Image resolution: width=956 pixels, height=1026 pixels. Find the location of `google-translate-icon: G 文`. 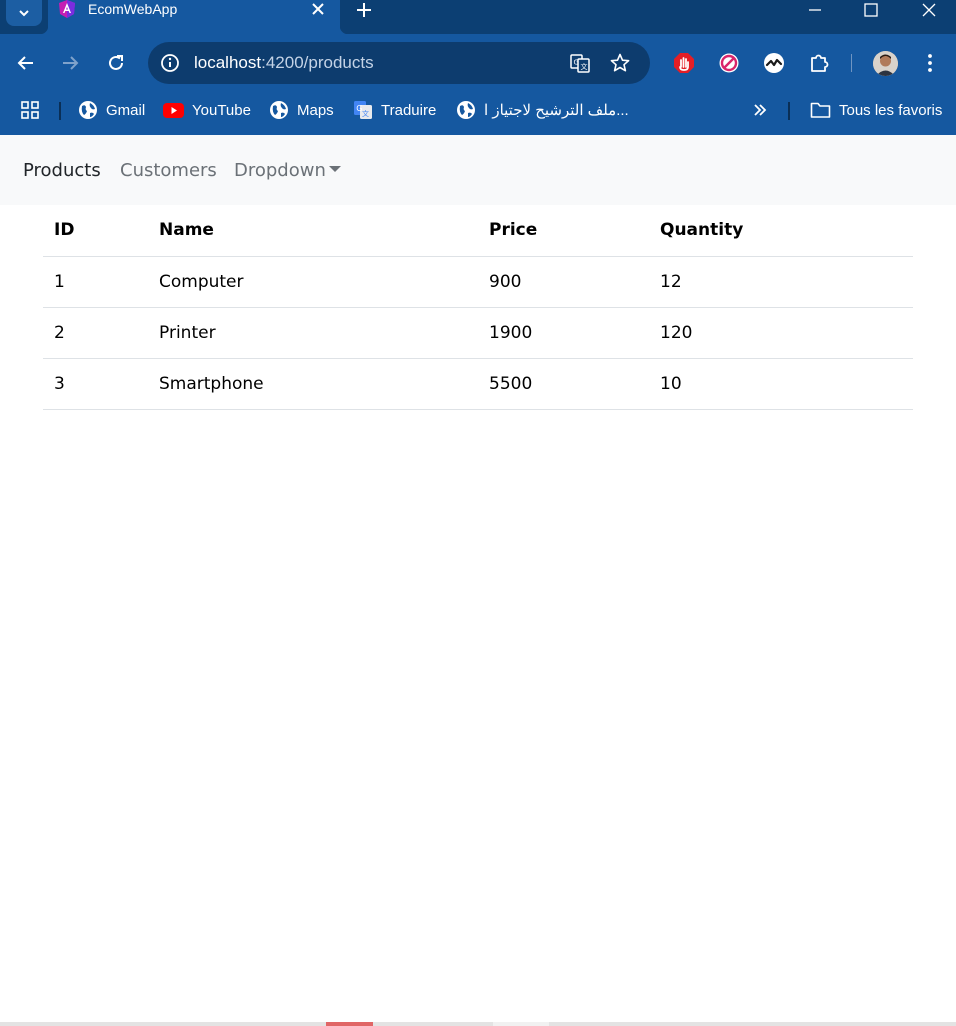

google-translate-icon: G 文 is located at coordinates (363, 110).